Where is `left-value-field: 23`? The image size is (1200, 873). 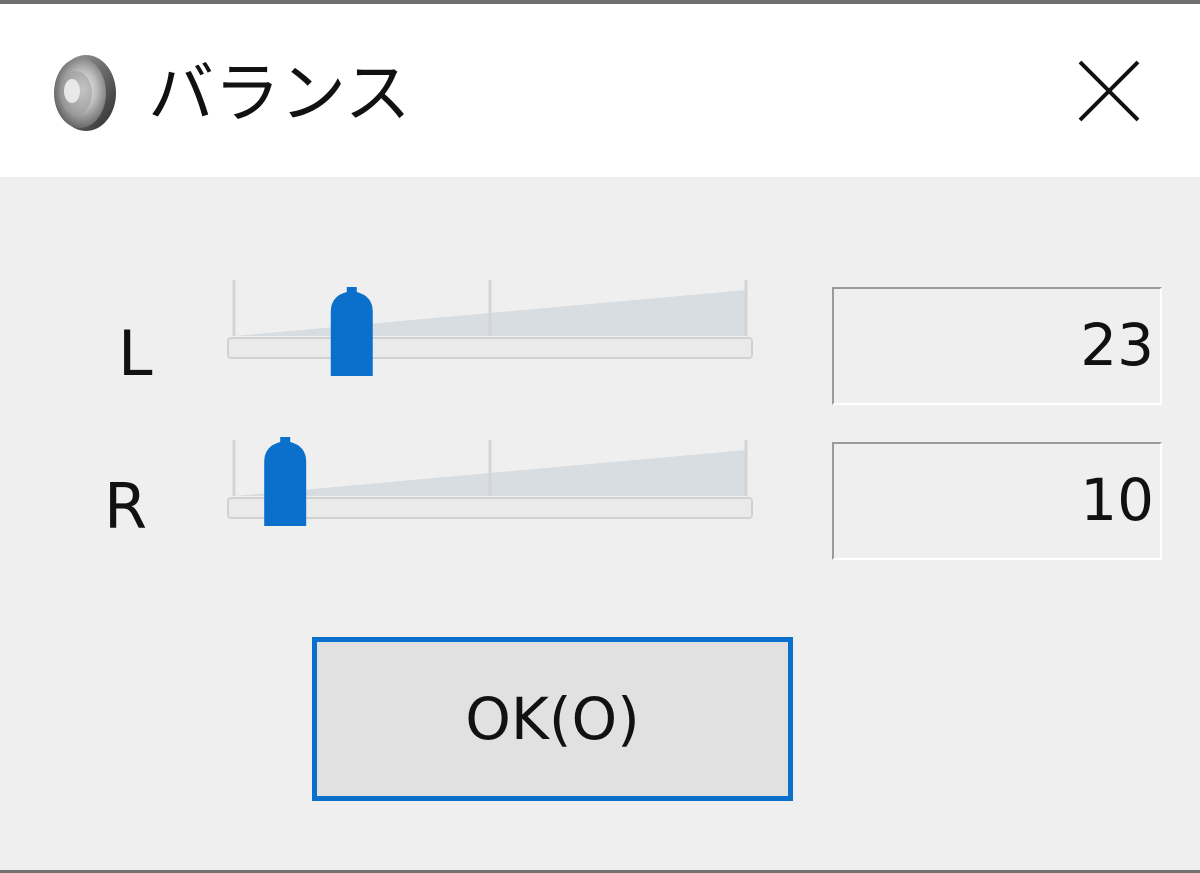 left-value-field: 23 is located at coordinates (997, 346).